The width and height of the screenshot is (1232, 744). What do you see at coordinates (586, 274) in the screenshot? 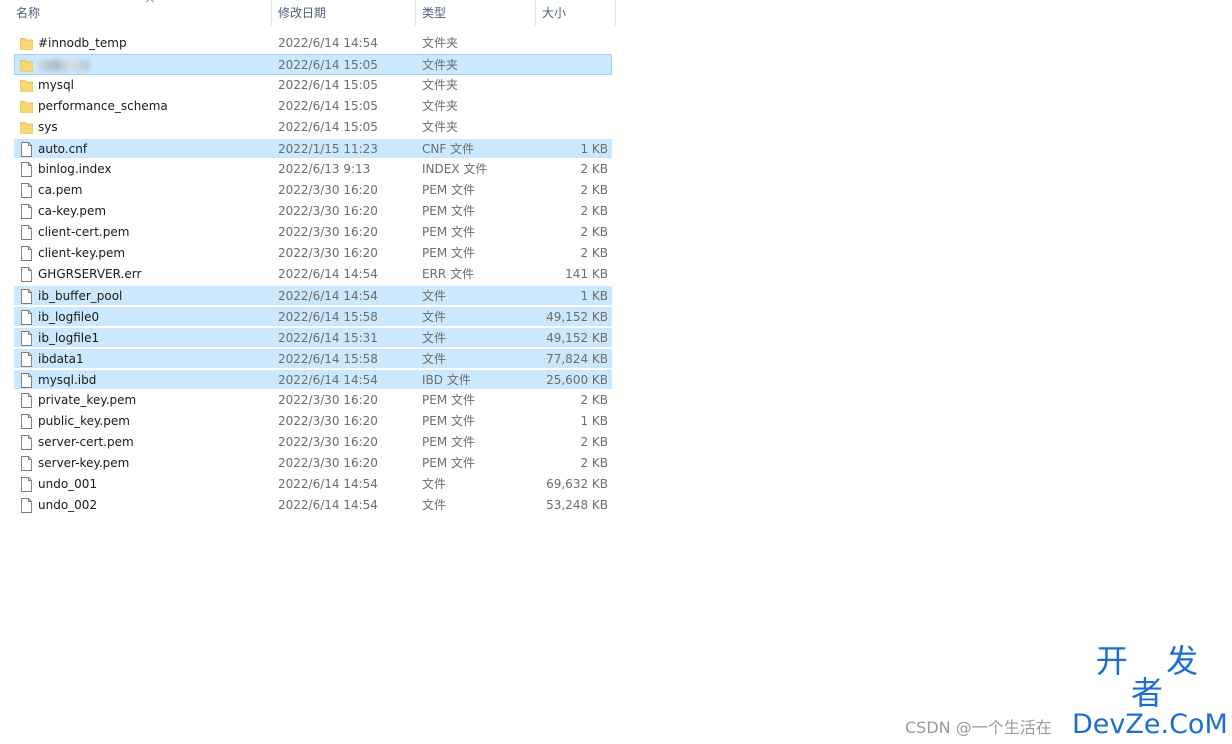
I see `file-size: 141 KB` at bounding box center [586, 274].